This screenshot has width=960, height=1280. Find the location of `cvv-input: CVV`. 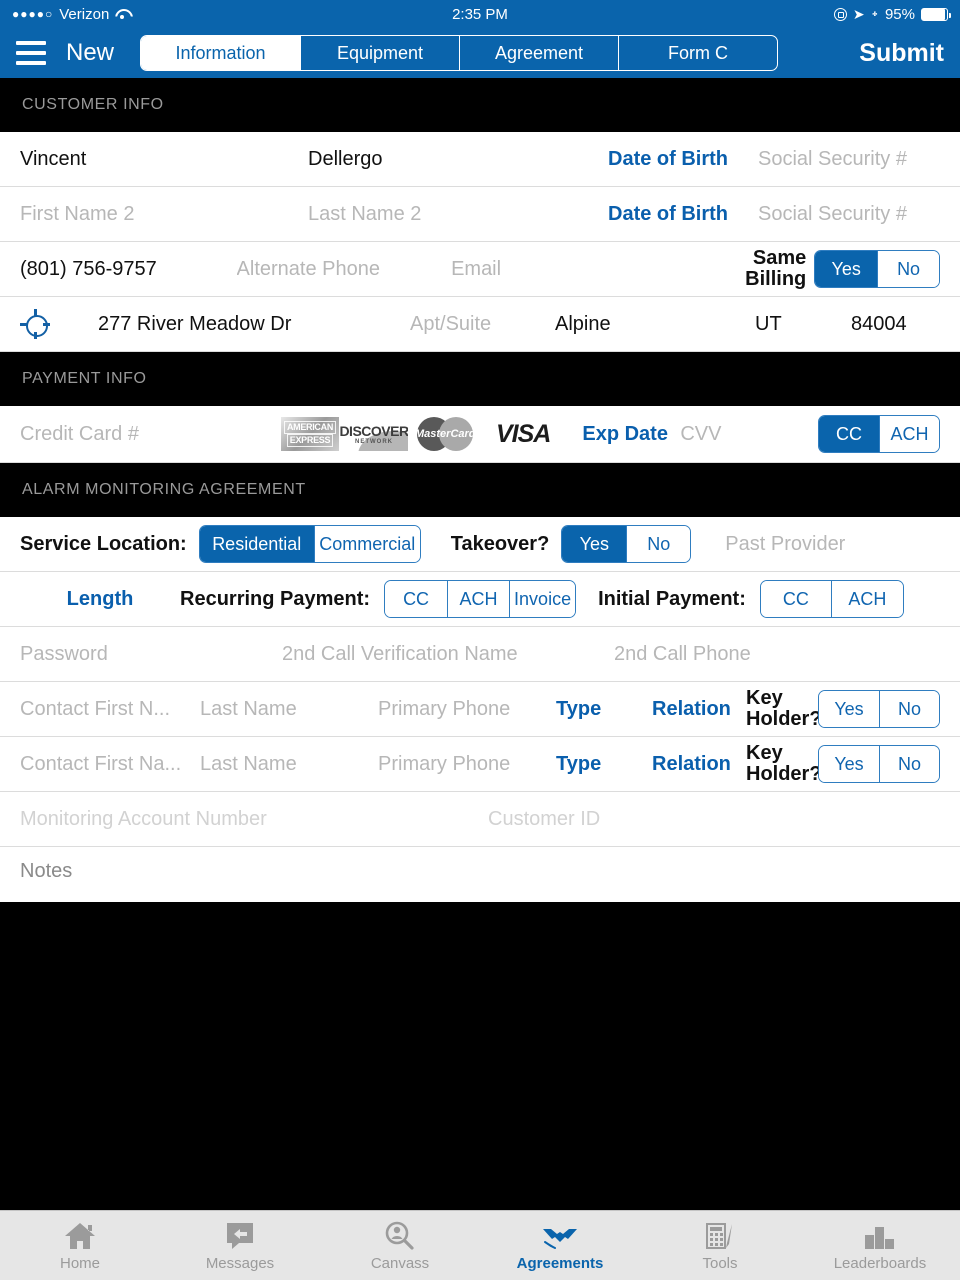

cvv-input: CVV is located at coordinates (735, 434).